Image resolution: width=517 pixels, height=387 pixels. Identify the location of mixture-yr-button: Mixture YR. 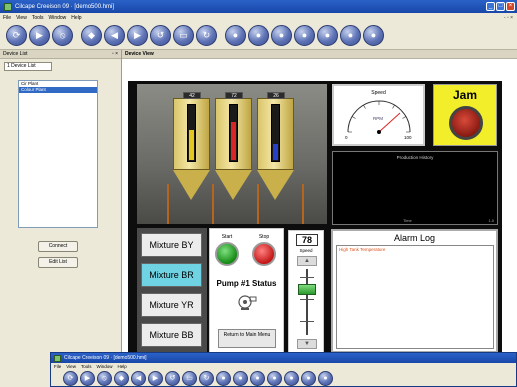
(171, 305).